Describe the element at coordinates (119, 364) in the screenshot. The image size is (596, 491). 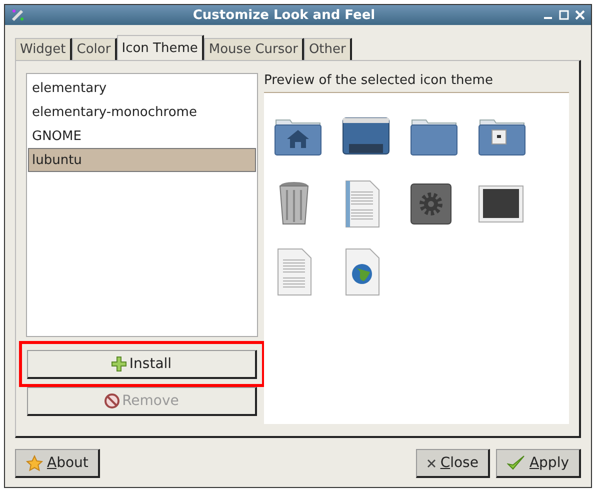
I see `plus-icon` at that location.